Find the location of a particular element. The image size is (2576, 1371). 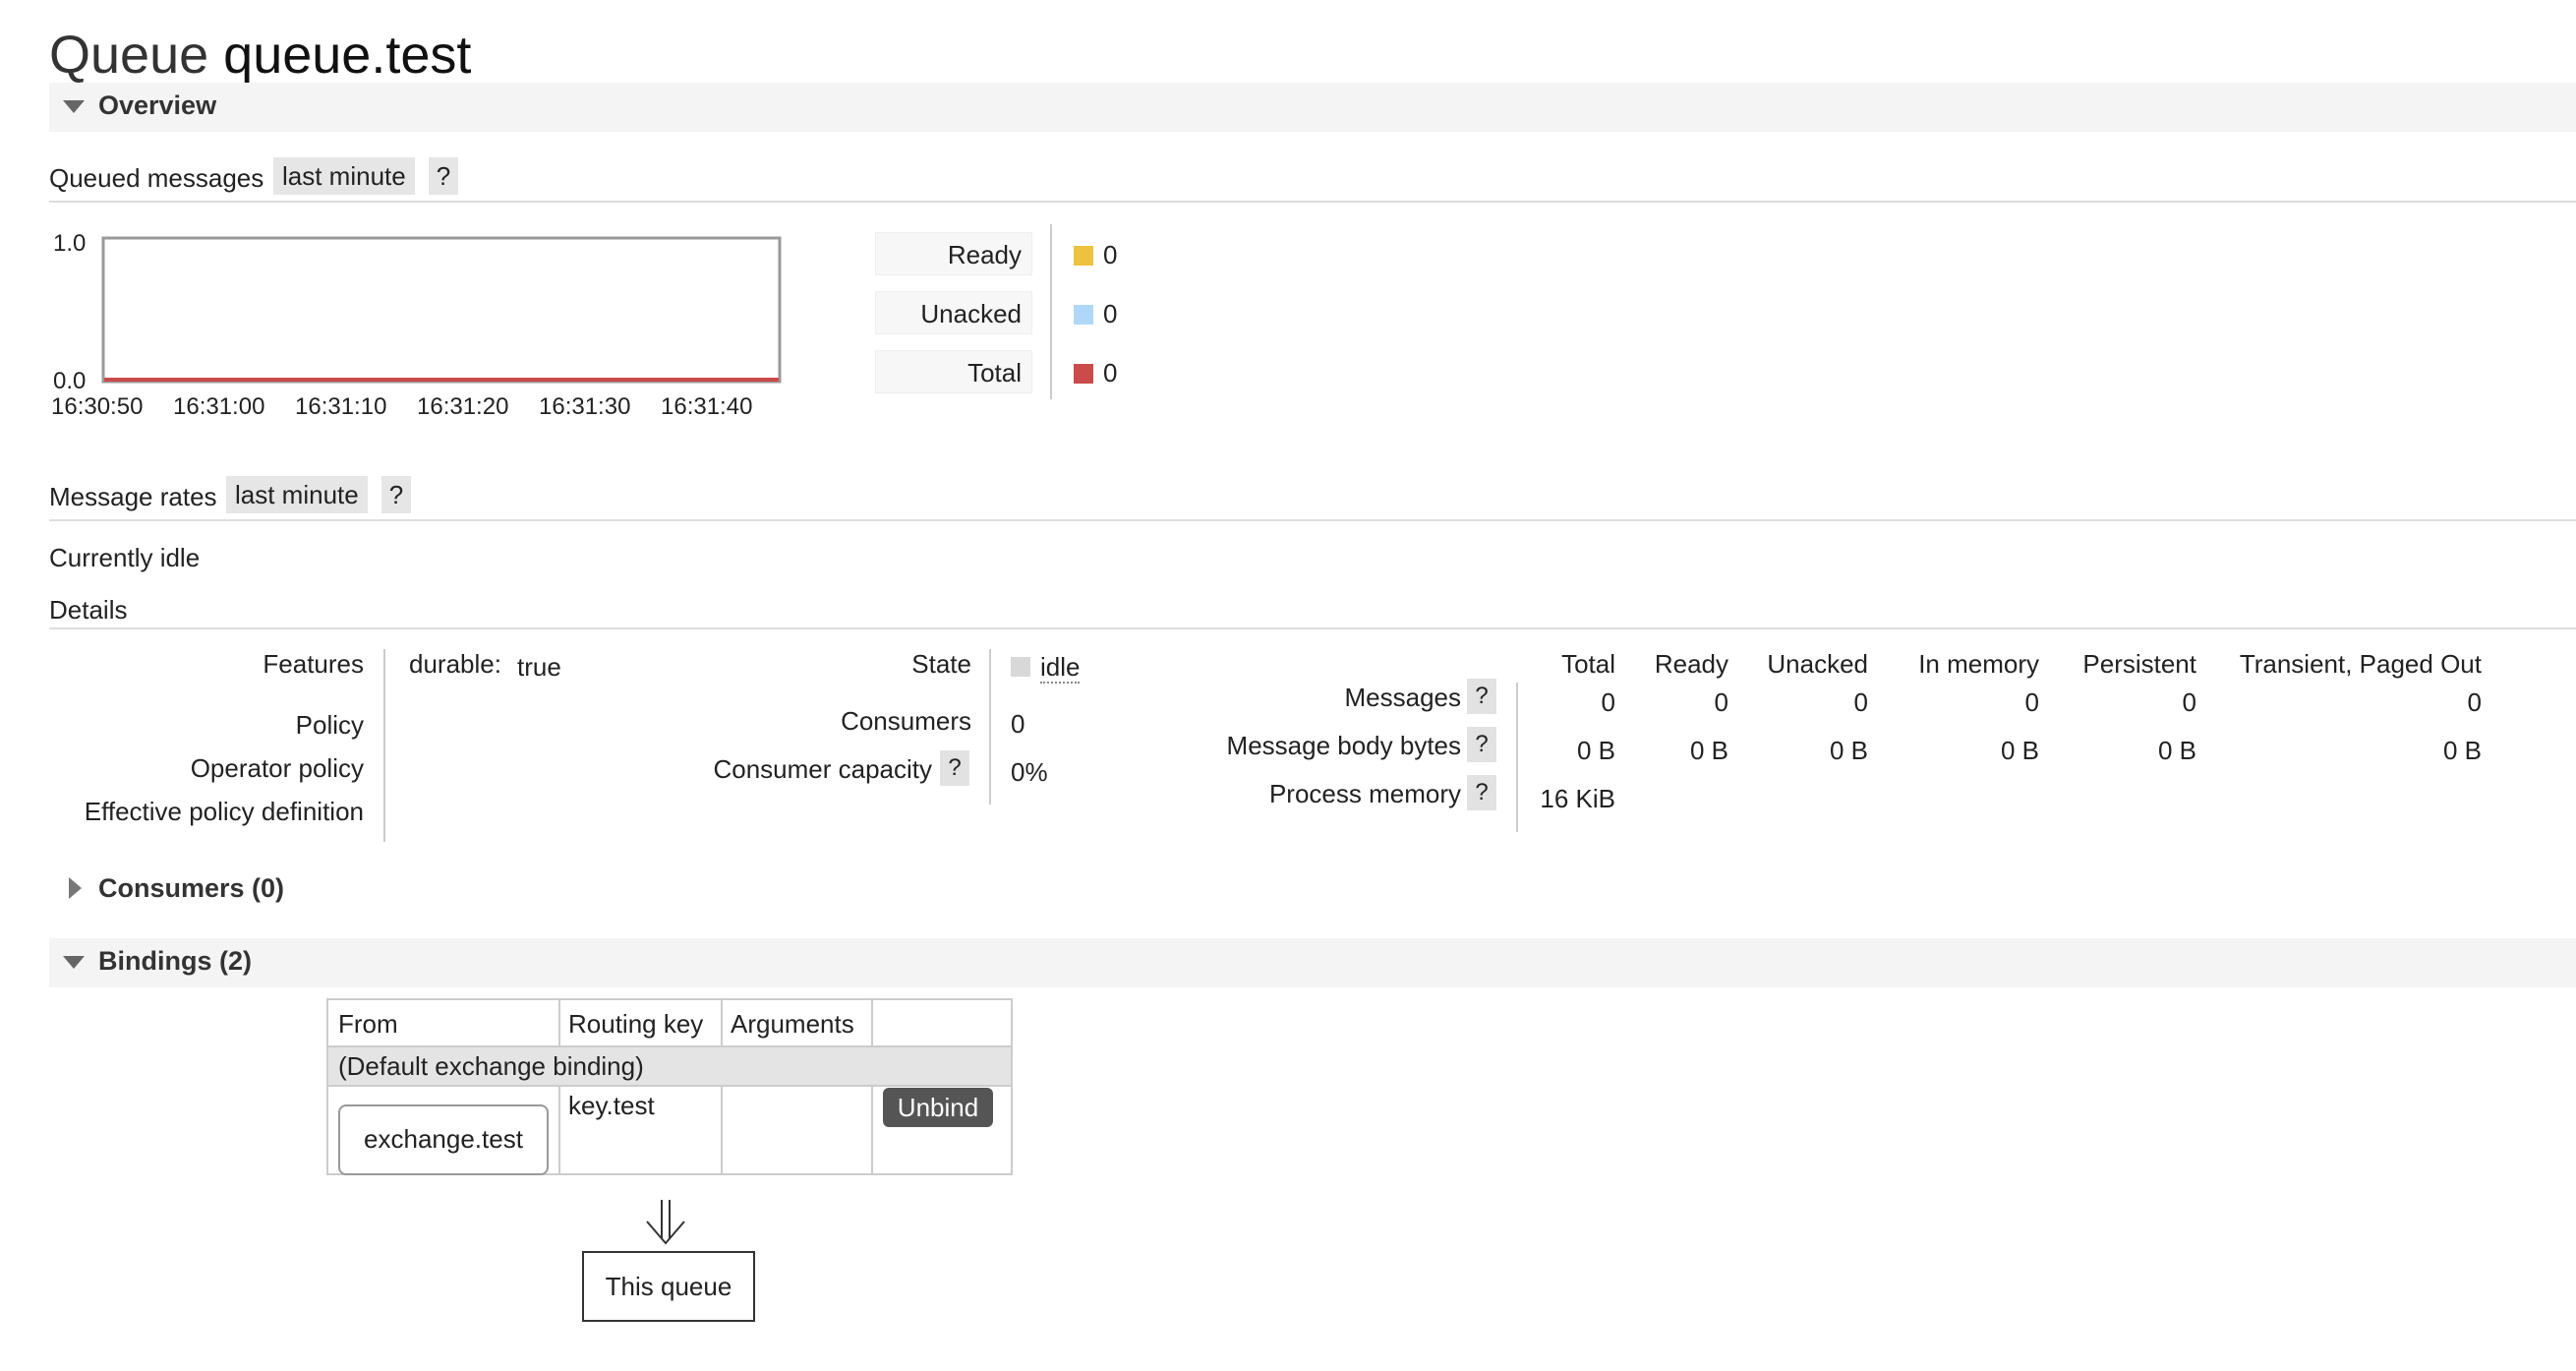

page-title-prefix: Queue is located at coordinates (129, 55).